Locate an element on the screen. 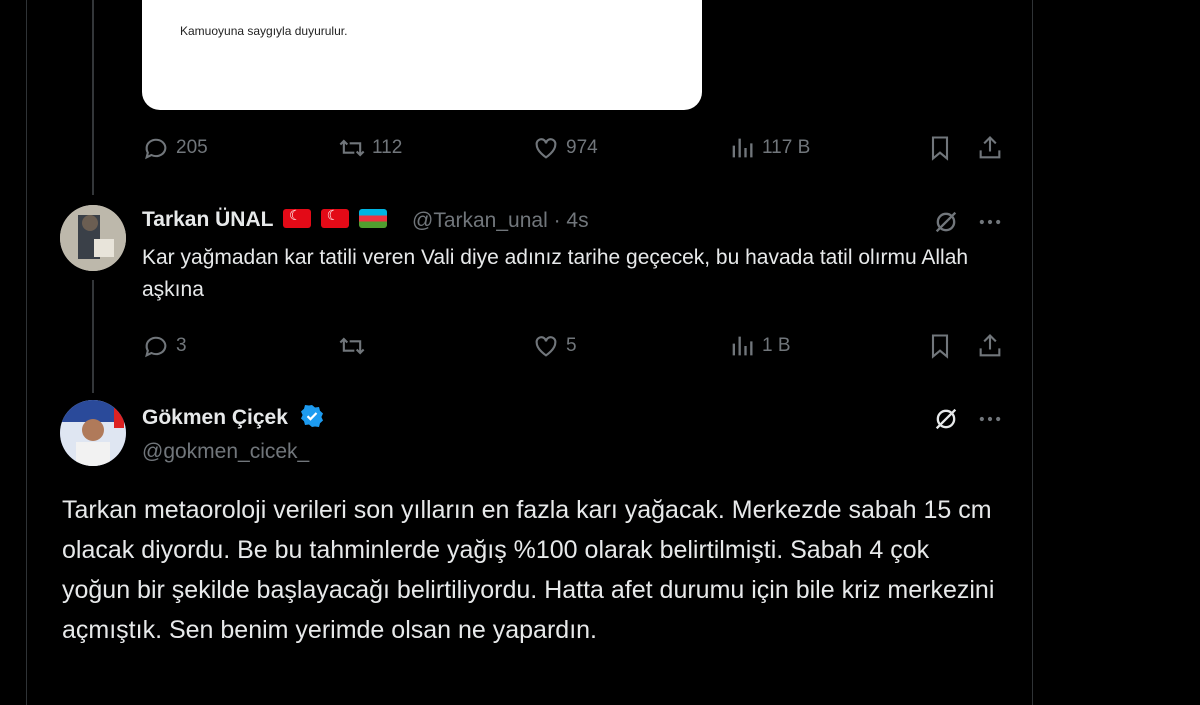 This screenshot has height=705, width=1200. views-button: 1 B is located at coordinates (759, 346).